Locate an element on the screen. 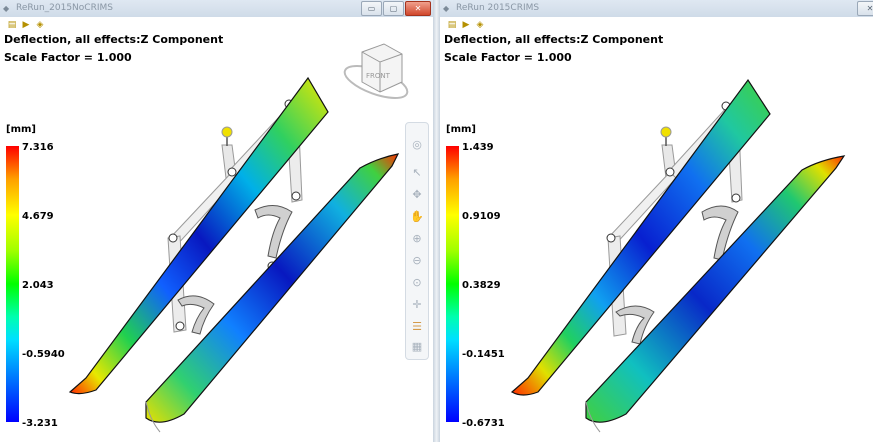 The width and height of the screenshot is (873, 442). steering-wheel-icon: ◎ is located at coordinates (417, 145).